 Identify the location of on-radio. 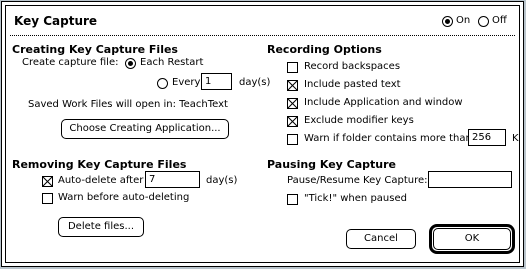
(447, 21).